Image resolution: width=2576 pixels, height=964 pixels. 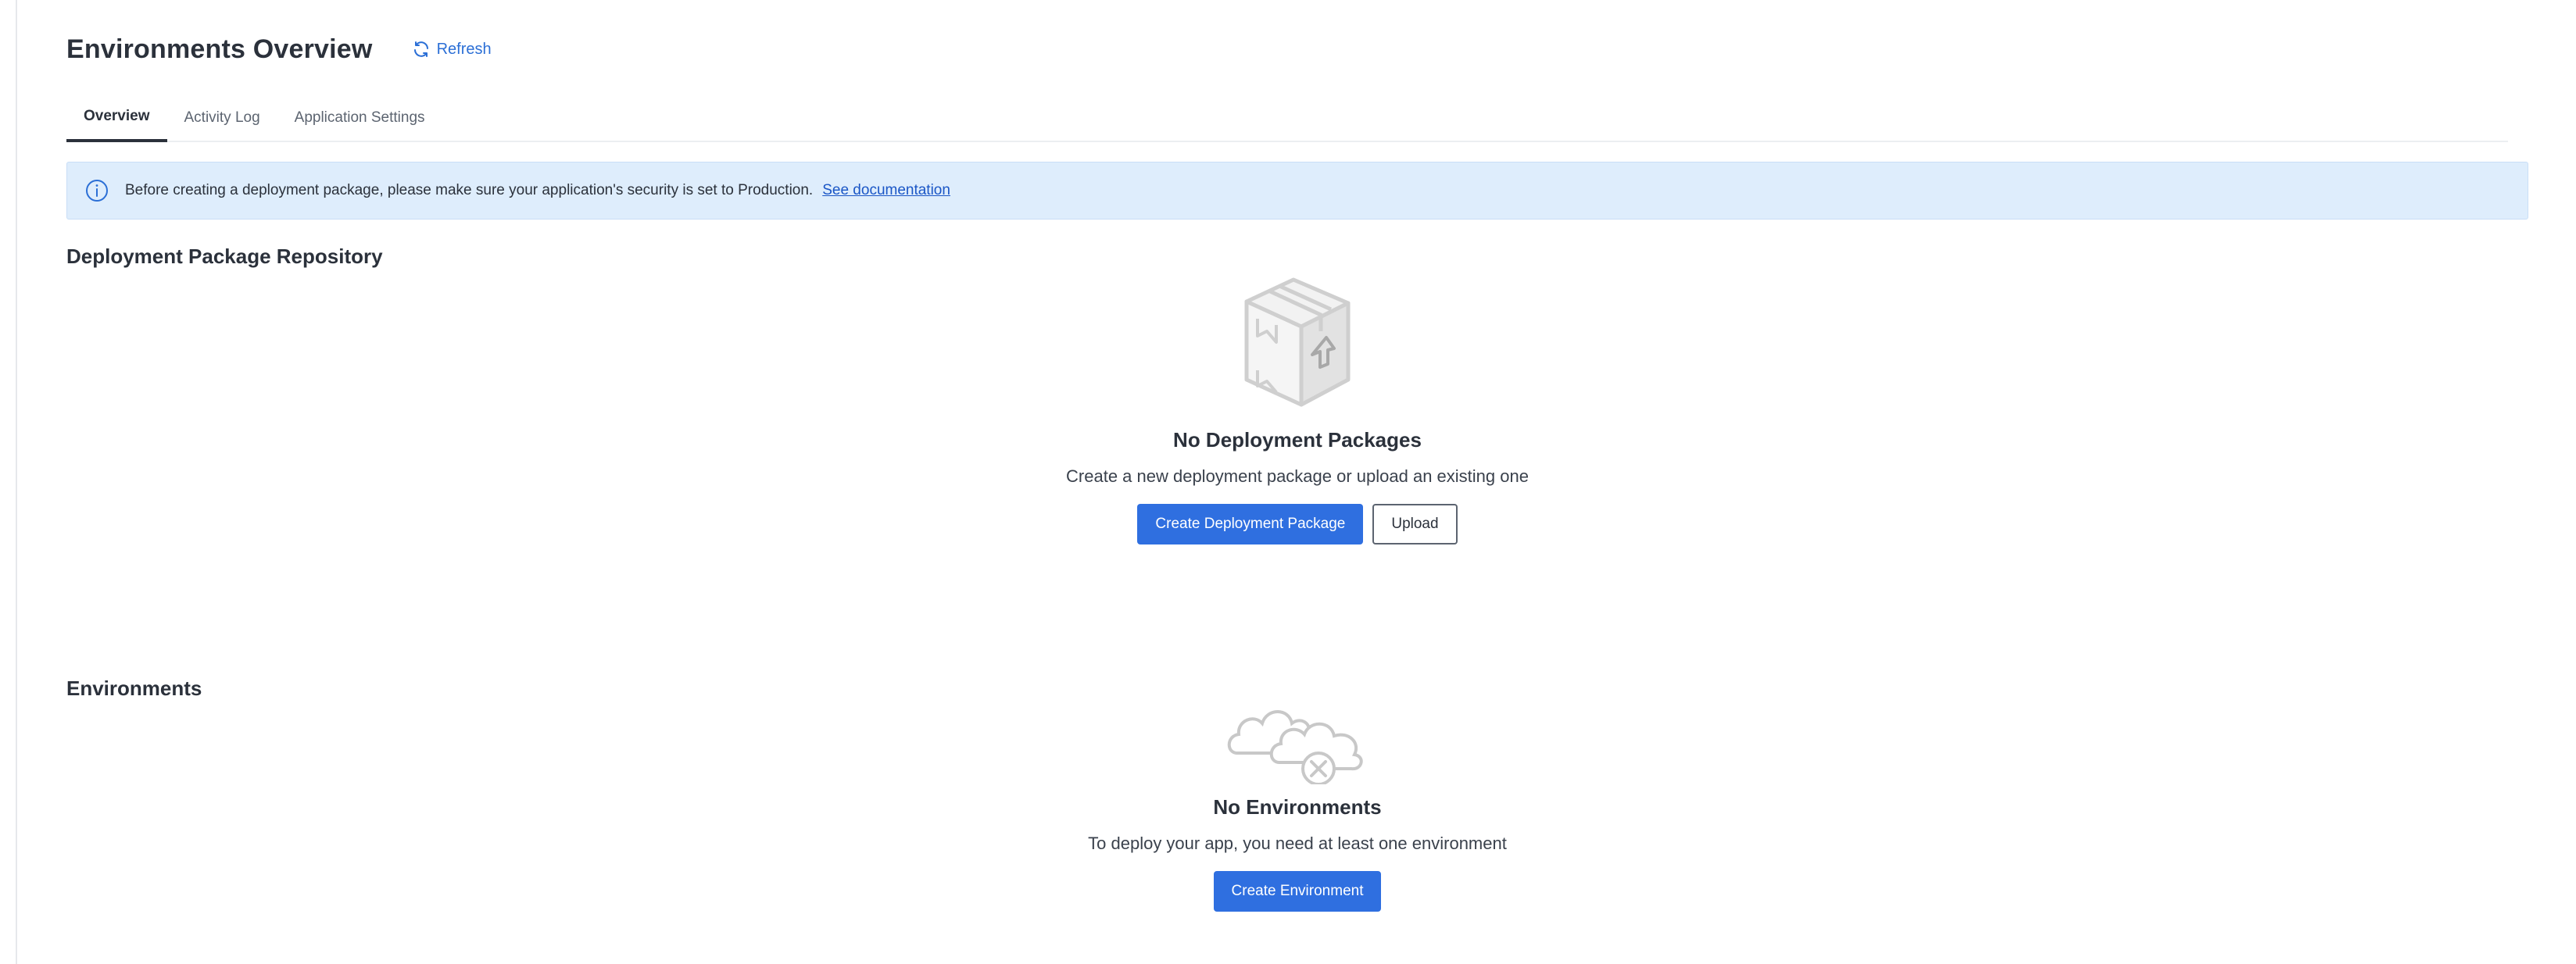 I want to click on refresh-label: Refresh, so click(x=464, y=49).